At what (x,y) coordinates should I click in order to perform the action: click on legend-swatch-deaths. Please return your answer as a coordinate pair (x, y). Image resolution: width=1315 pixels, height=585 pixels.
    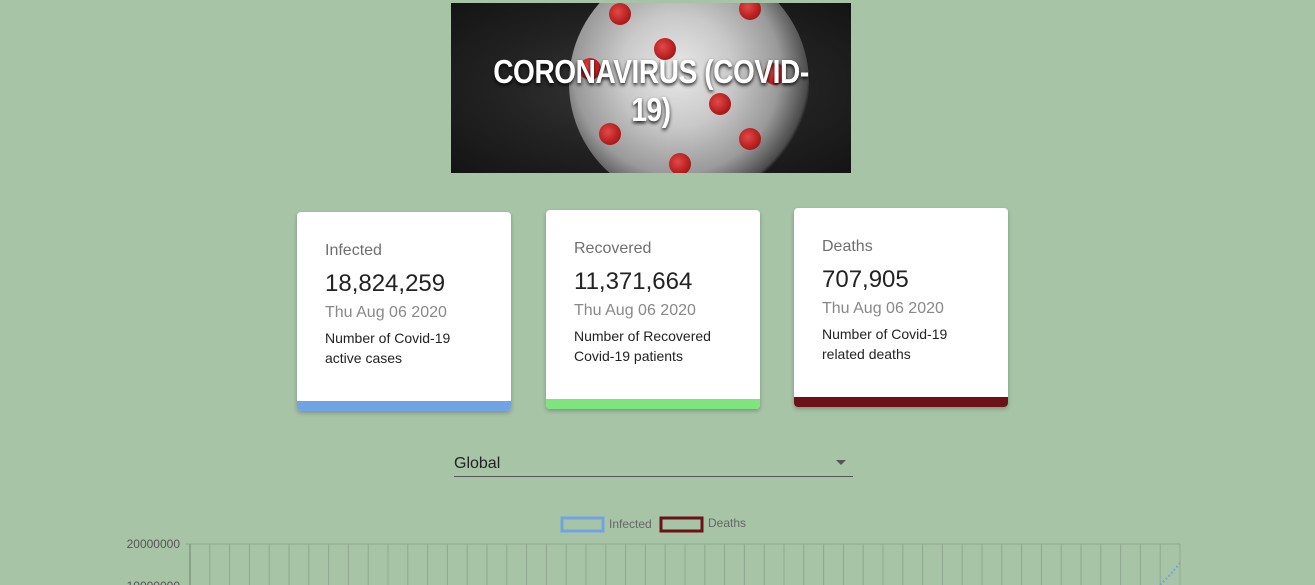
    Looking at the image, I should click on (681, 524).